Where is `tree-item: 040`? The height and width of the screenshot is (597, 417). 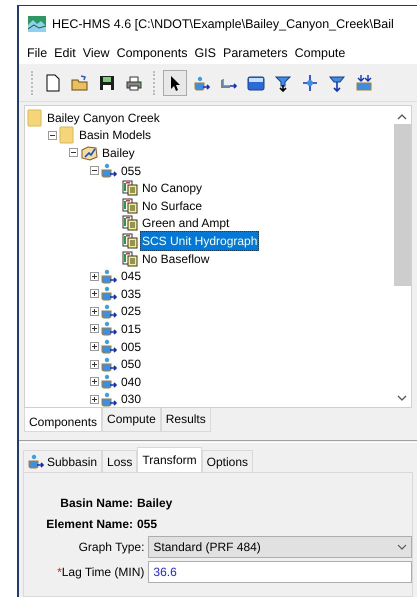 tree-item: 040 is located at coordinates (131, 382).